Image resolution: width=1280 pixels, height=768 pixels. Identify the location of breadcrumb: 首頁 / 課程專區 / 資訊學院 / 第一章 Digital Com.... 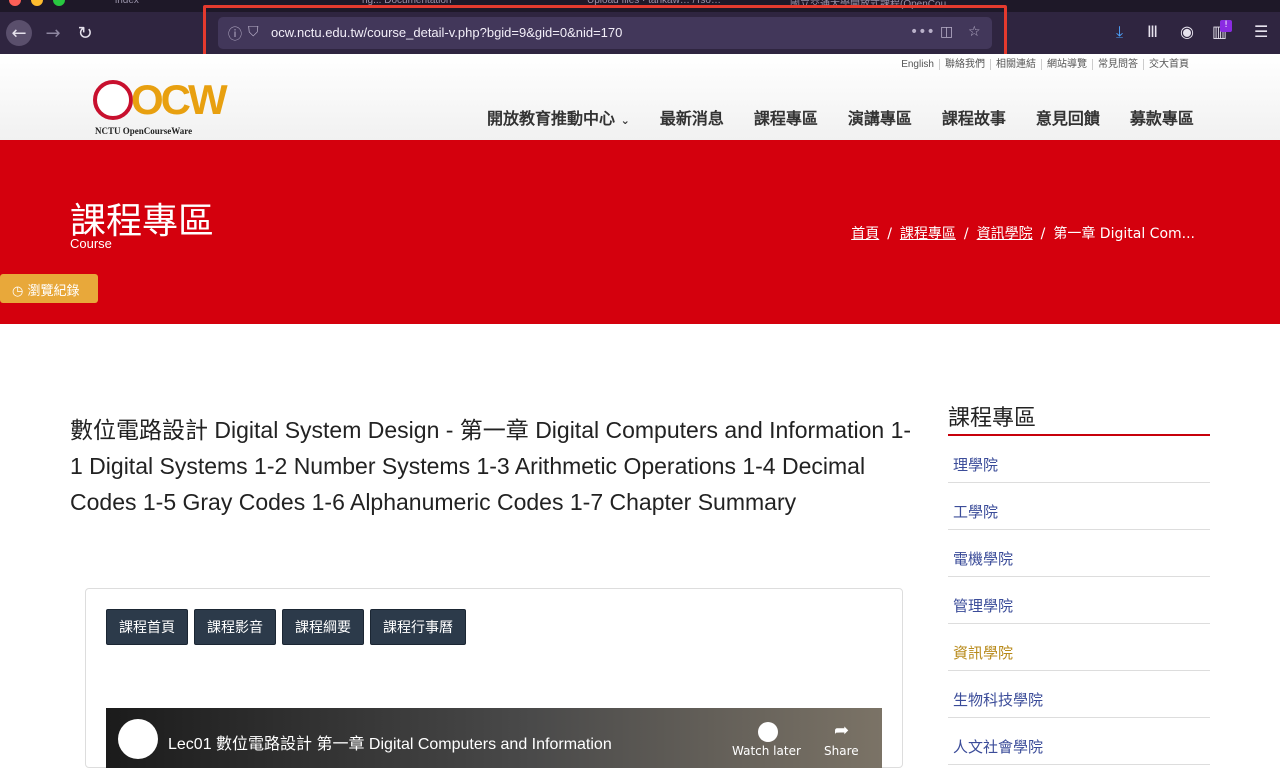
(1023, 234).